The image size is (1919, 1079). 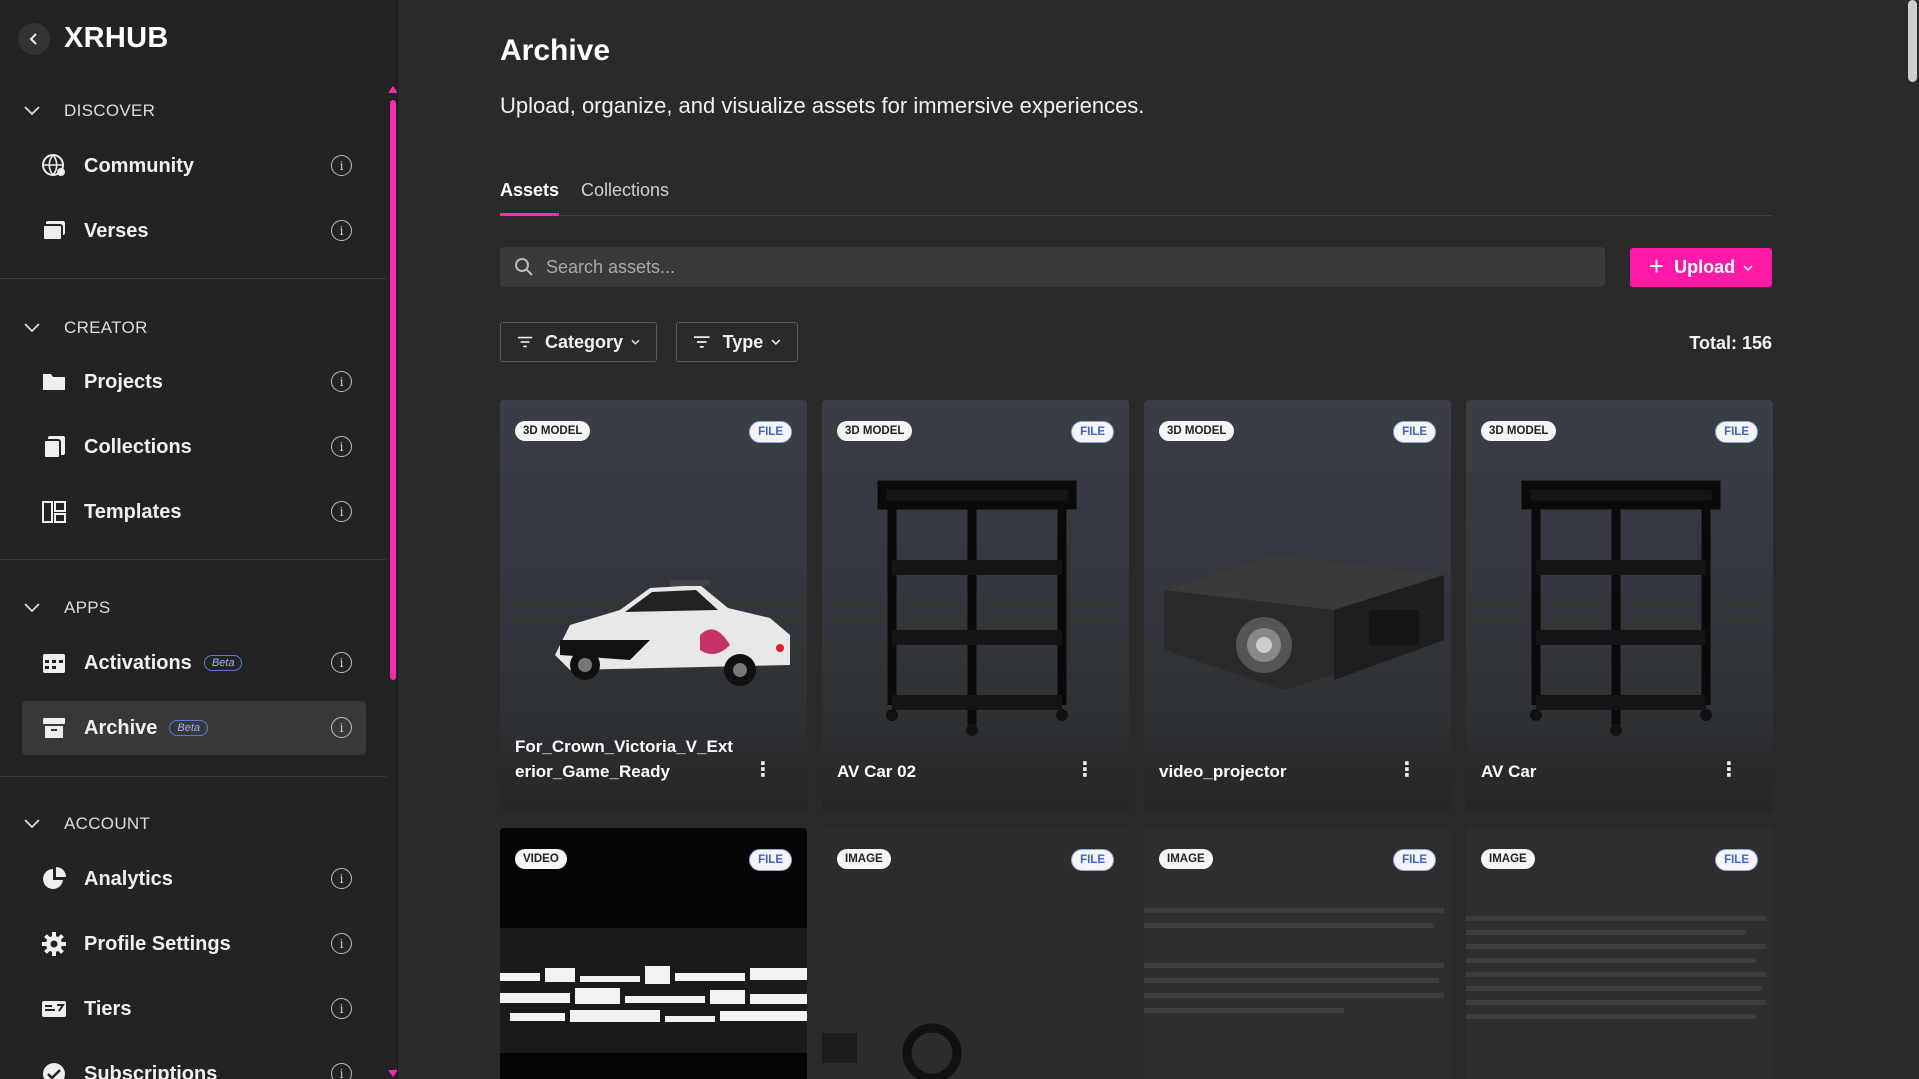 What do you see at coordinates (530, 198) in the screenshot?
I see `tab-assets: Assets` at bounding box center [530, 198].